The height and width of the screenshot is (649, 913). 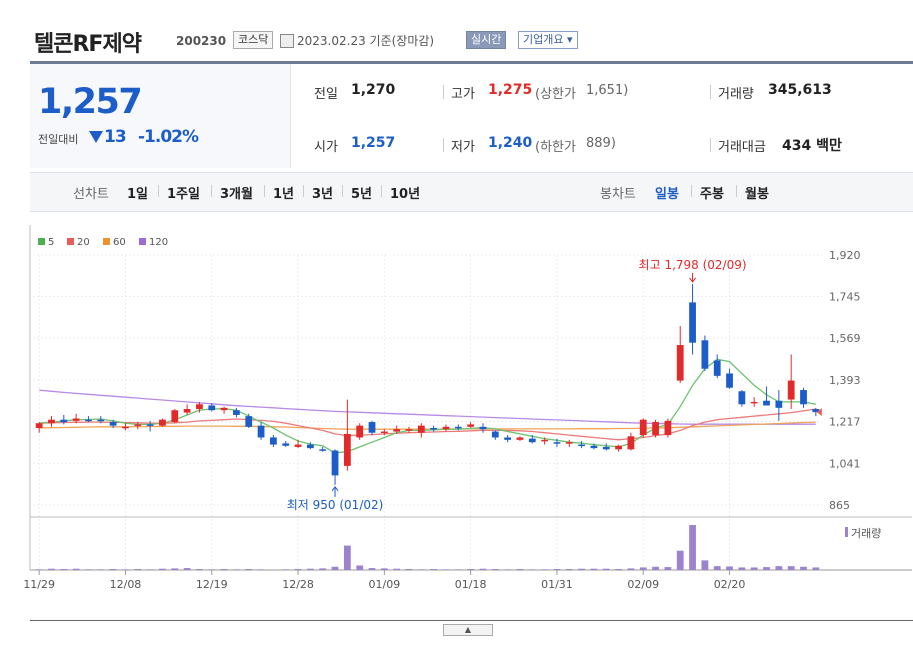 I want to click on volume-legend-label: 거래량, so click(x=866, y=533).